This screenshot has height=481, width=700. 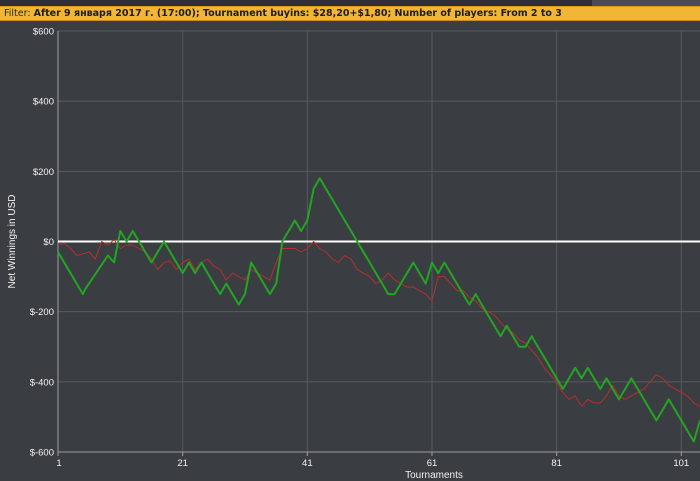 What do you see at coordinates (434, 475) in the screenshot?
I see `x-axis-title: Tournaments` at bounding box center [434, 475].